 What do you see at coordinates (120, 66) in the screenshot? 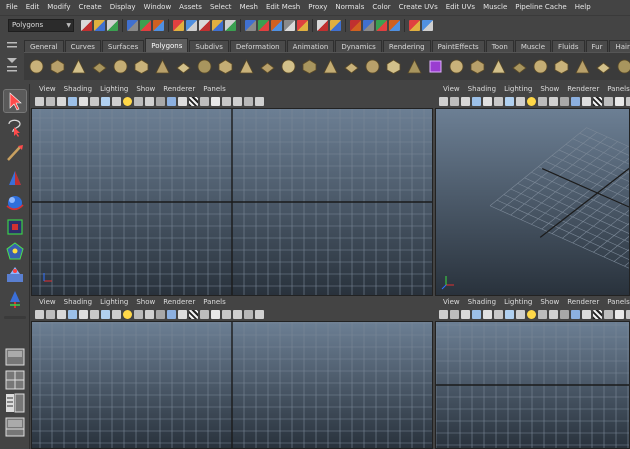
I see `poly-plane-icon` at bounding box center [120, 66].